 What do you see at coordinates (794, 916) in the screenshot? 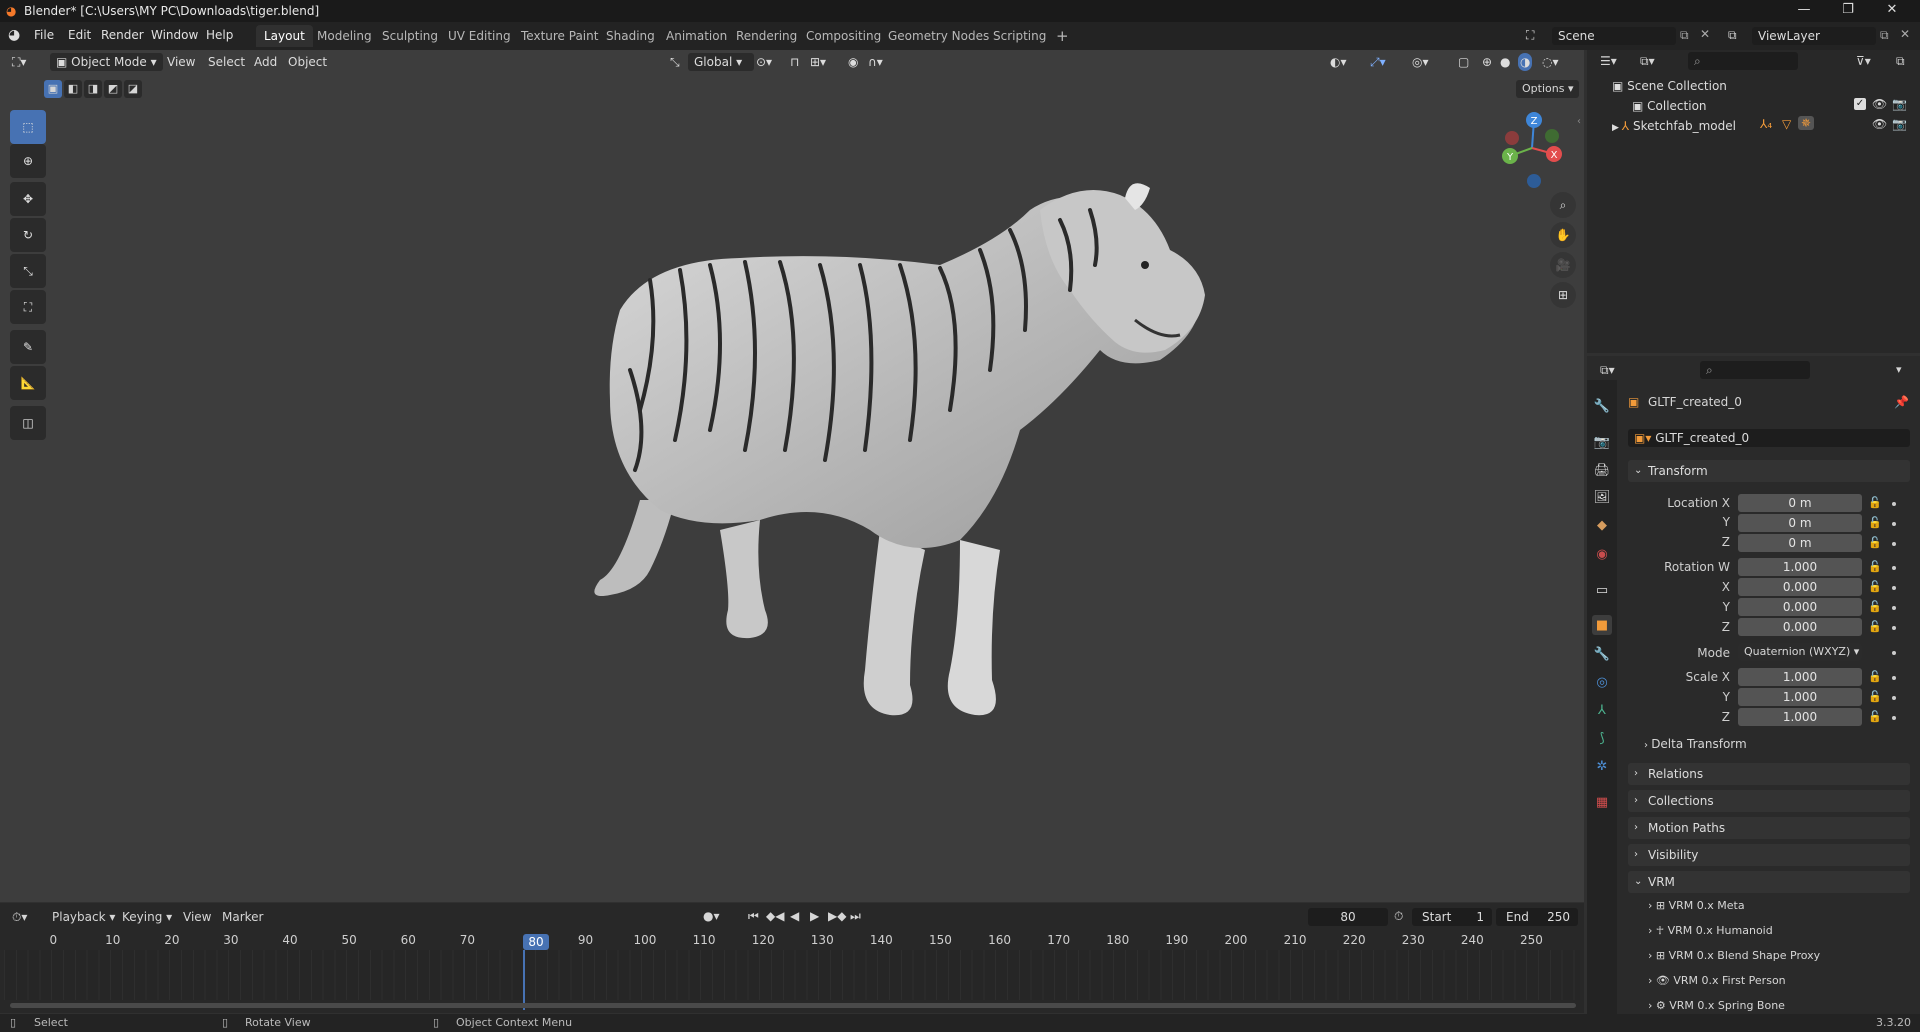
I see `play-reverse-icon: ◀` at bounding box center [794, 916].